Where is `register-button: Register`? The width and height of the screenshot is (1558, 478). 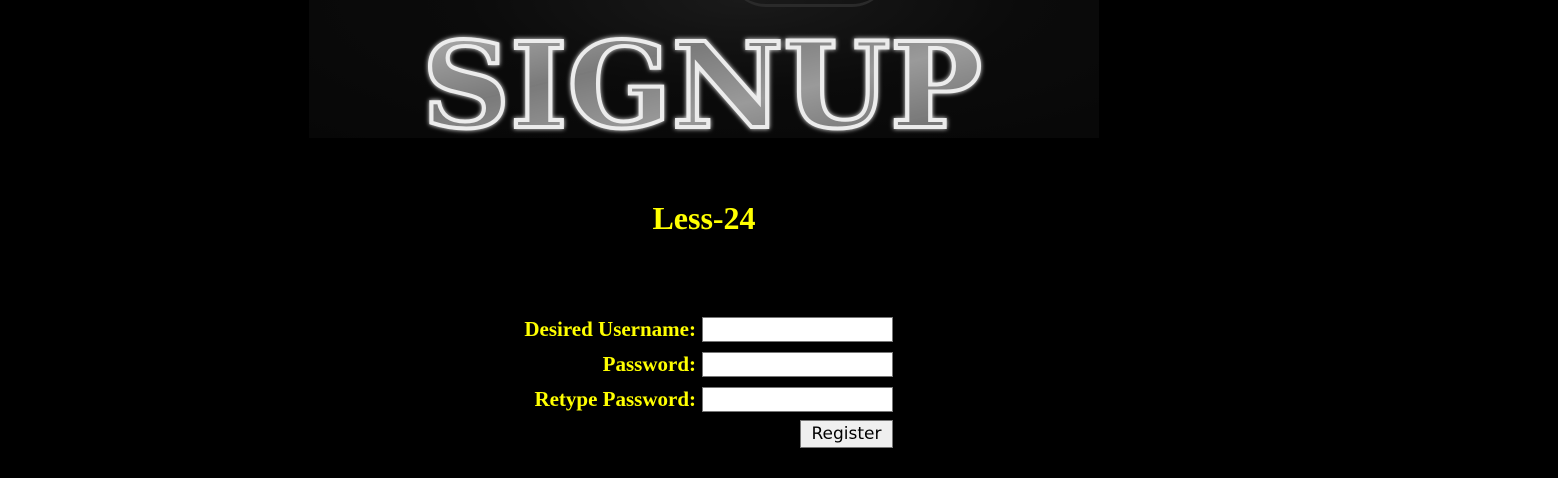
register-button: Register is located at coordinates (846, 434).